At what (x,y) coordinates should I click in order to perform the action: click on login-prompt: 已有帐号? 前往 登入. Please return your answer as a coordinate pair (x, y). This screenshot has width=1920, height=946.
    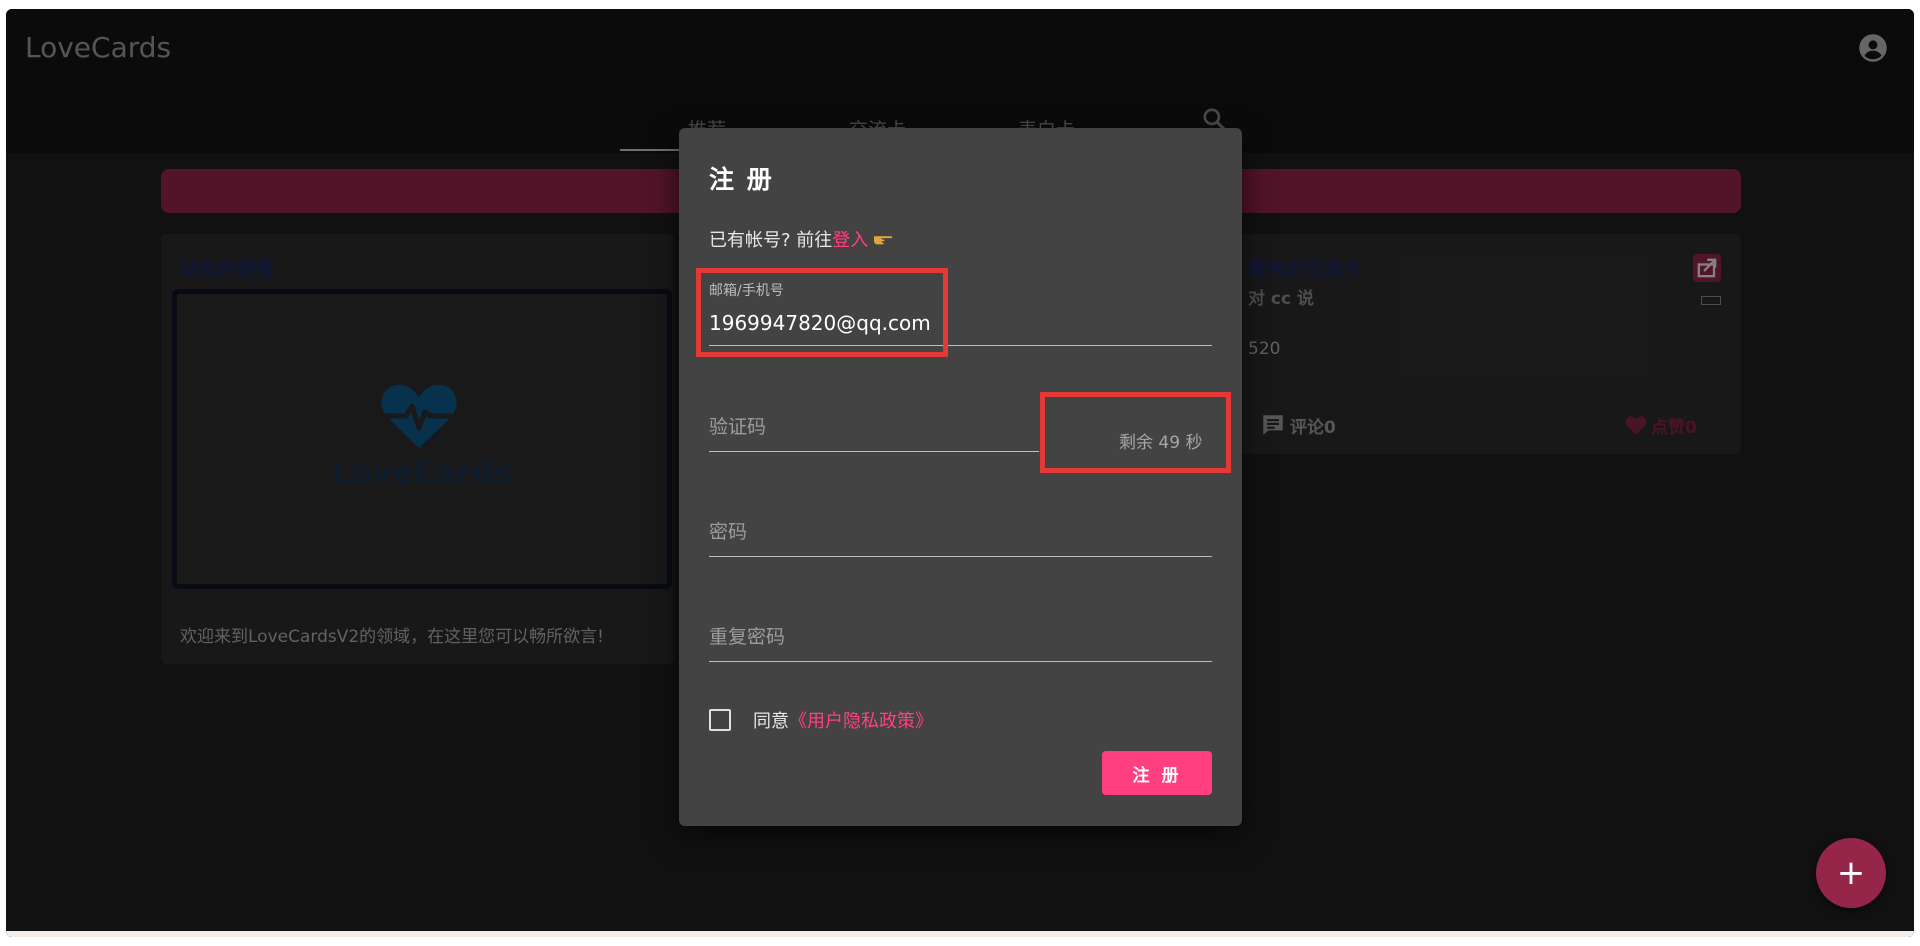
    Looking at the image, I should click on (801, 239).